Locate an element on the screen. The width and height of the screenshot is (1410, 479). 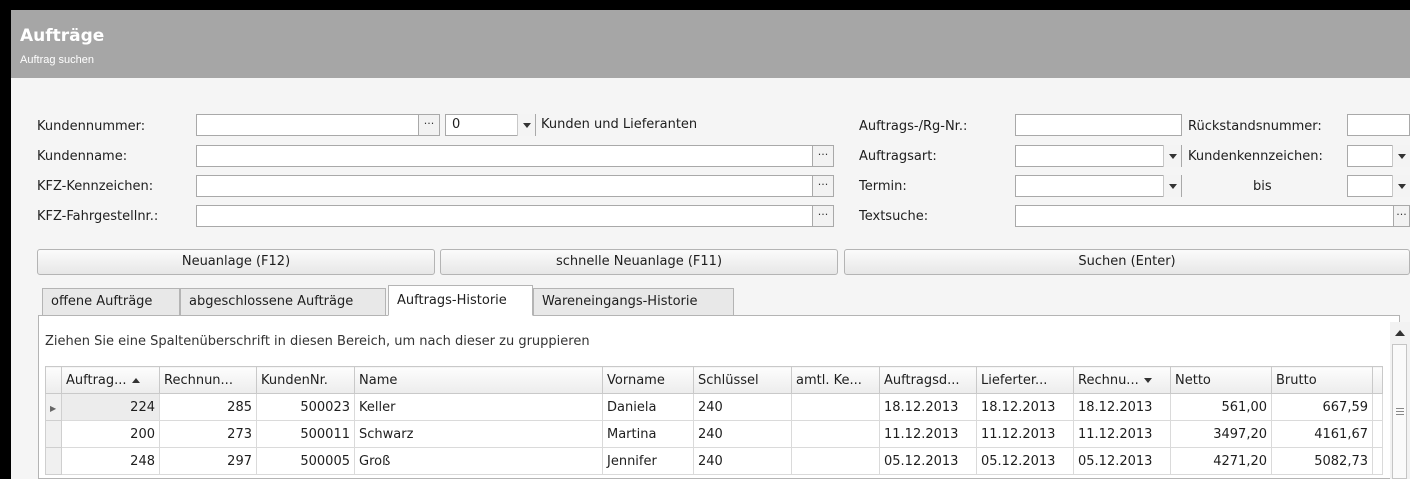
kfz-fahrgestellnr-lookup-button: ··· is located at coordinates (823, 216).